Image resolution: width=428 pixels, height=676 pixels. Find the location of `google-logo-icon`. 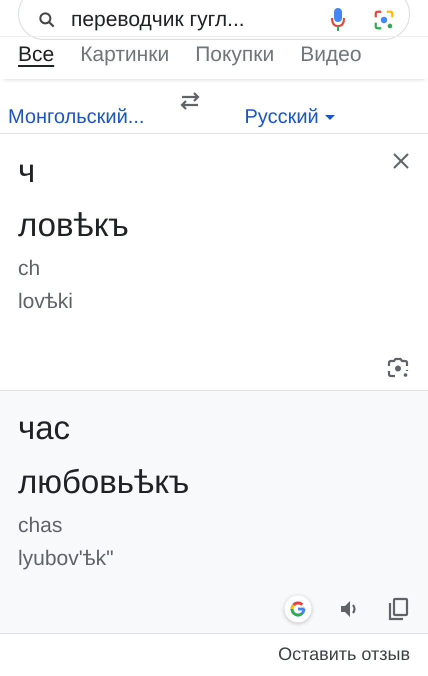

google-logo-icon is located at coordinates (298, 609).